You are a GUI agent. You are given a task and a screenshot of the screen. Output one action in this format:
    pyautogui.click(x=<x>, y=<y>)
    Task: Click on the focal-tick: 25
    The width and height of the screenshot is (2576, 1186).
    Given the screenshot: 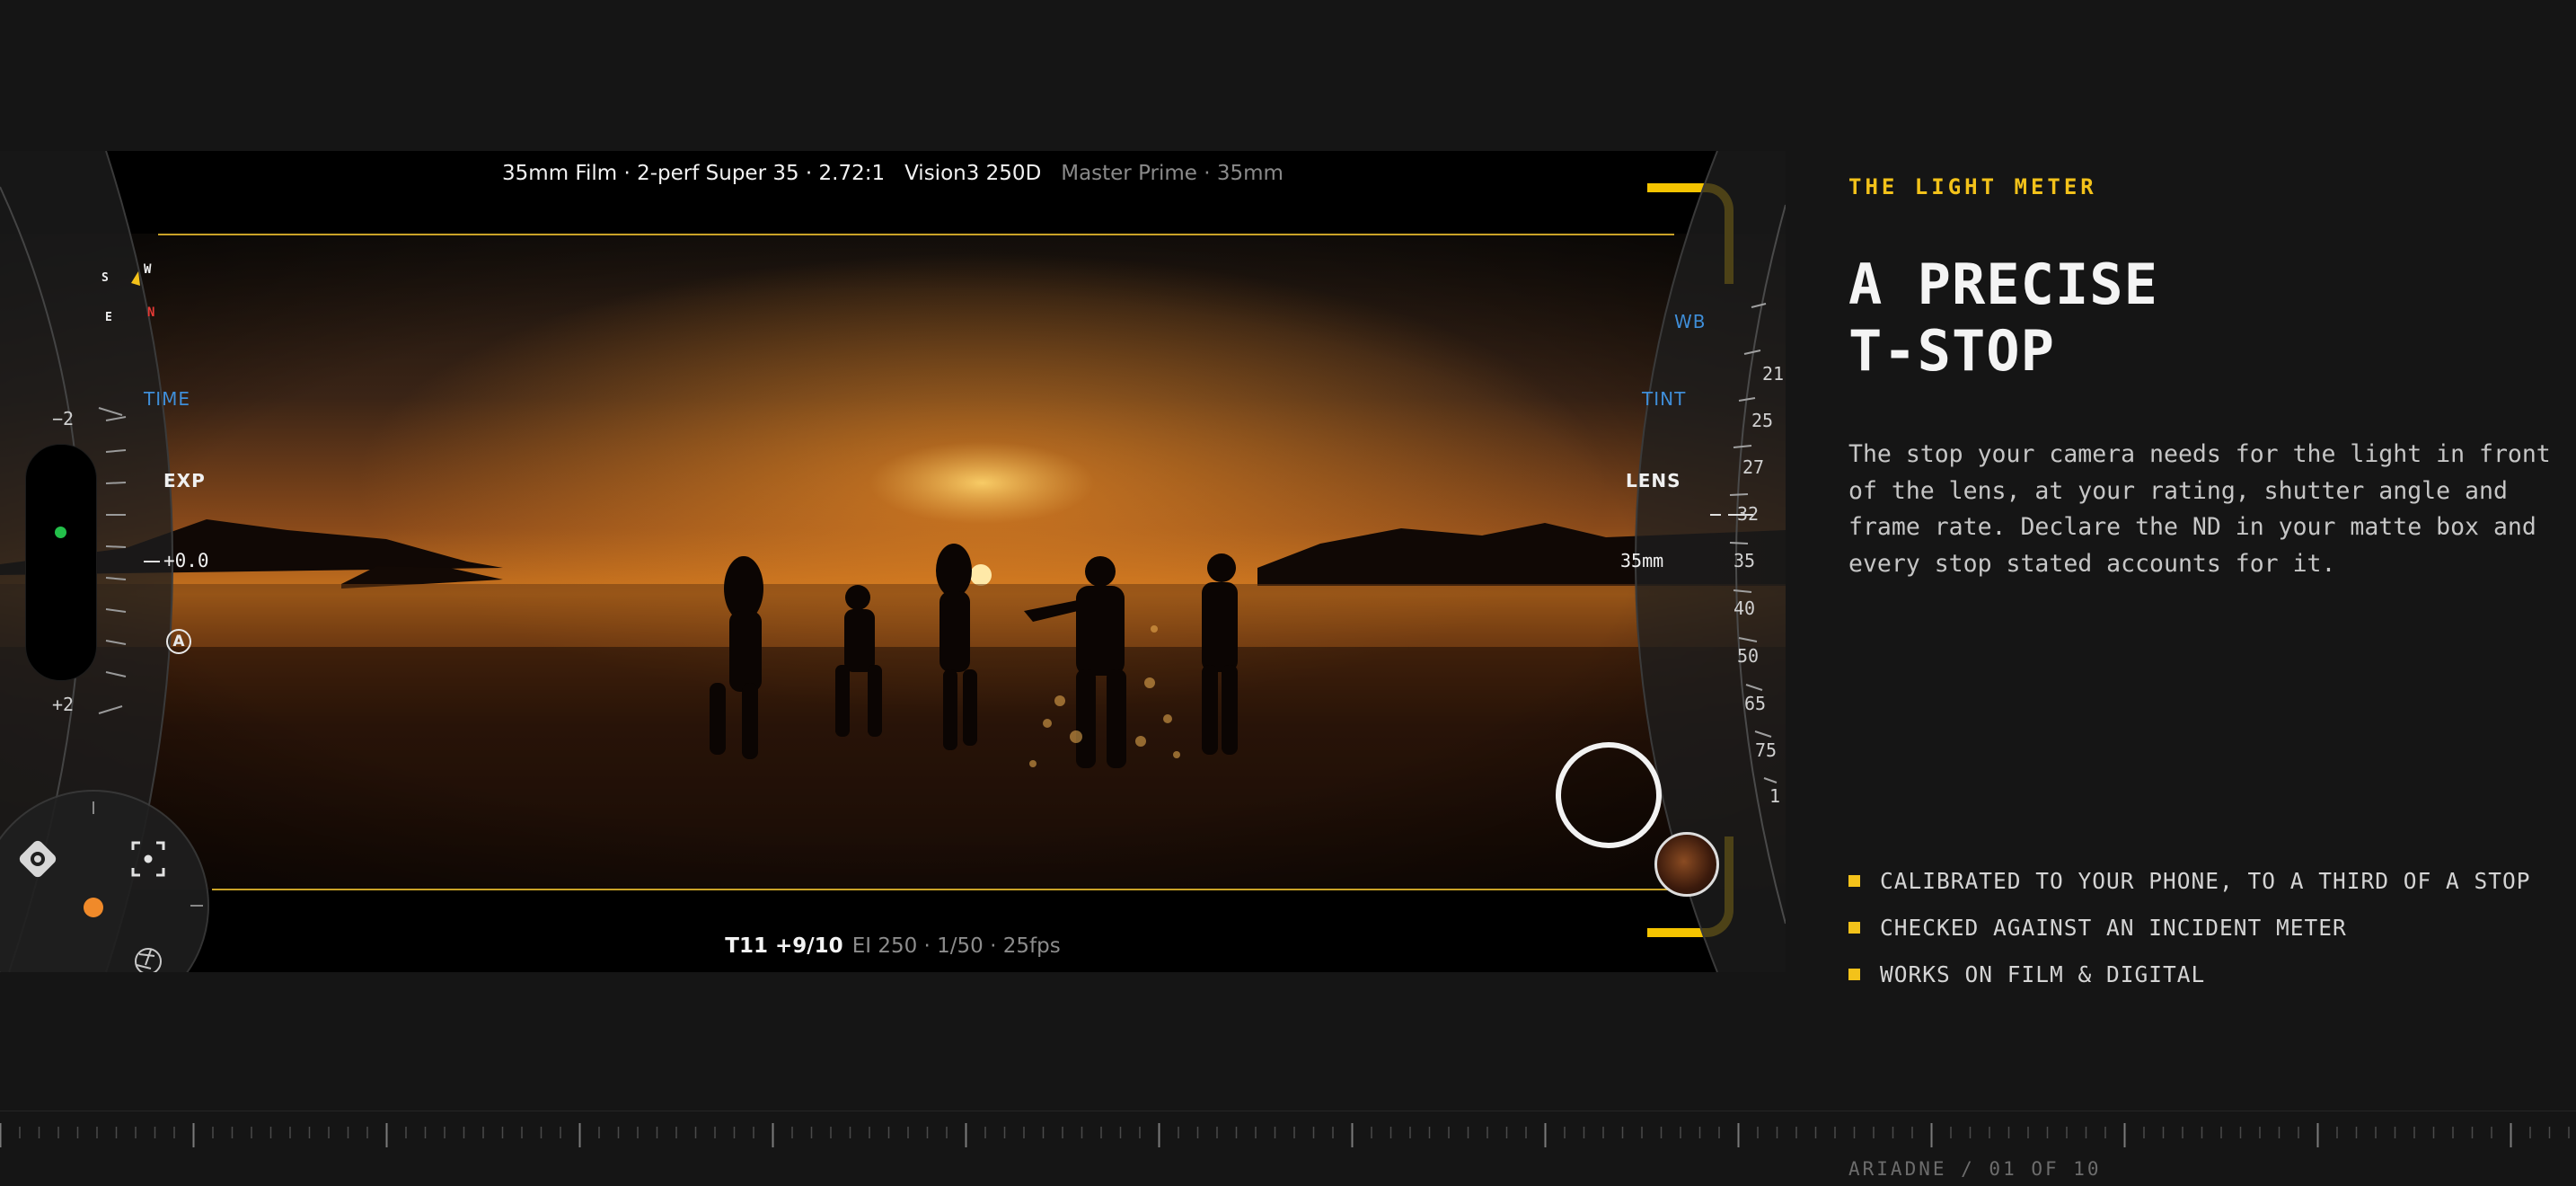 What is the action you would take?
    pyautogui.click(x=1762, y=420)
    